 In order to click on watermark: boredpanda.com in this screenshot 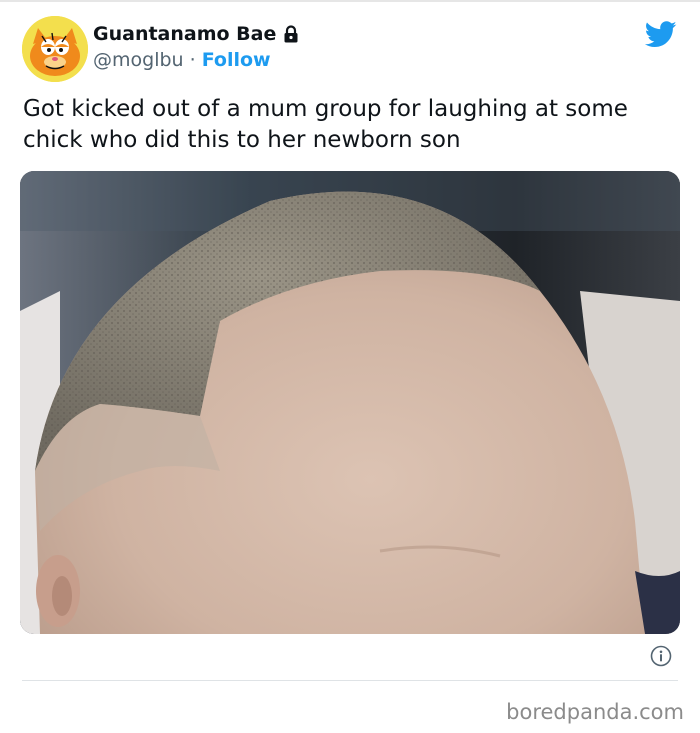, I will do `click(595, 712)`.